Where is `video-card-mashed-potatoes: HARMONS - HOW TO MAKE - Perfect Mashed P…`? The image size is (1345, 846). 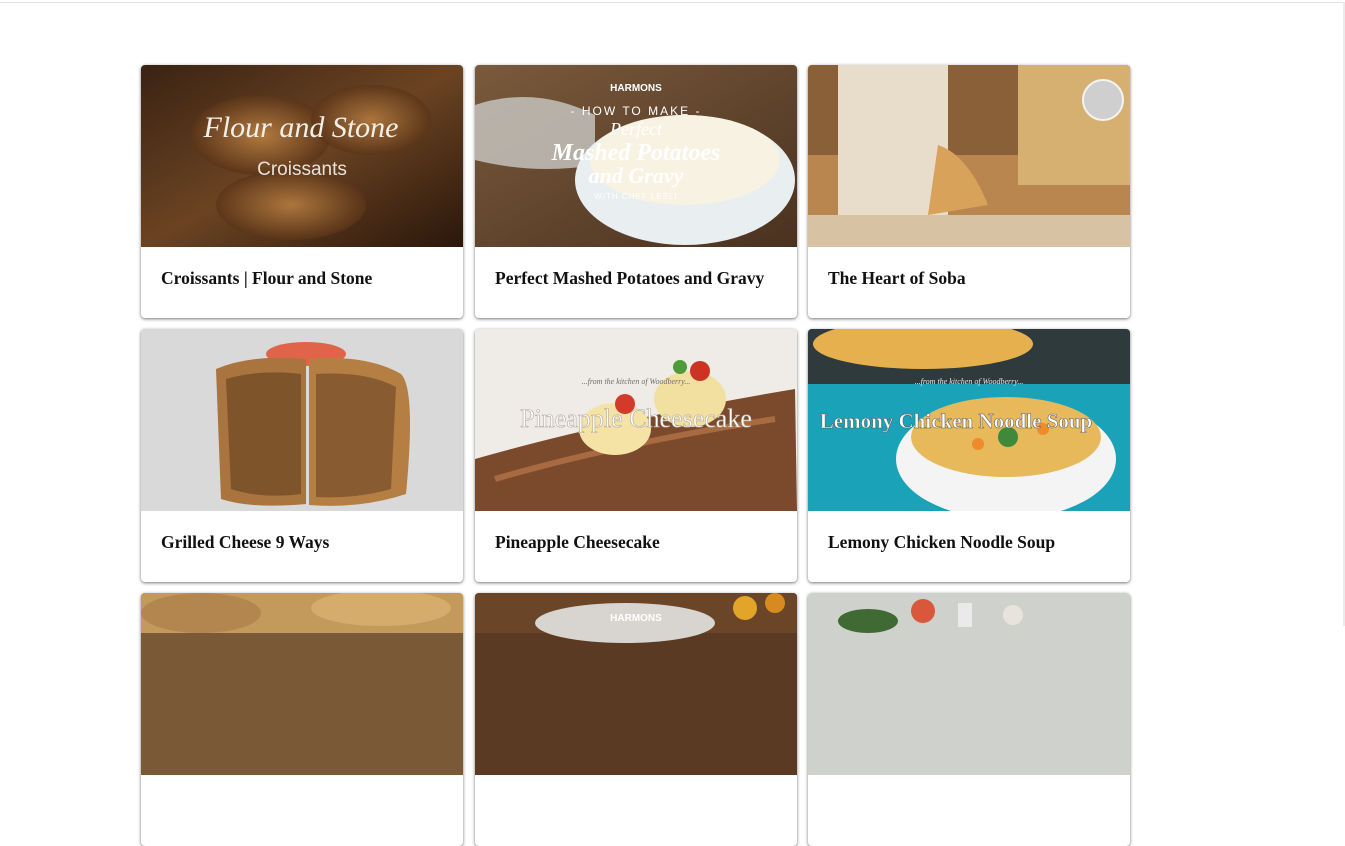 video-card-mashed-potatoes: HARMONS - HOW TO MAKE - Perfect Mashed P… is located at coordinates (636, 191).